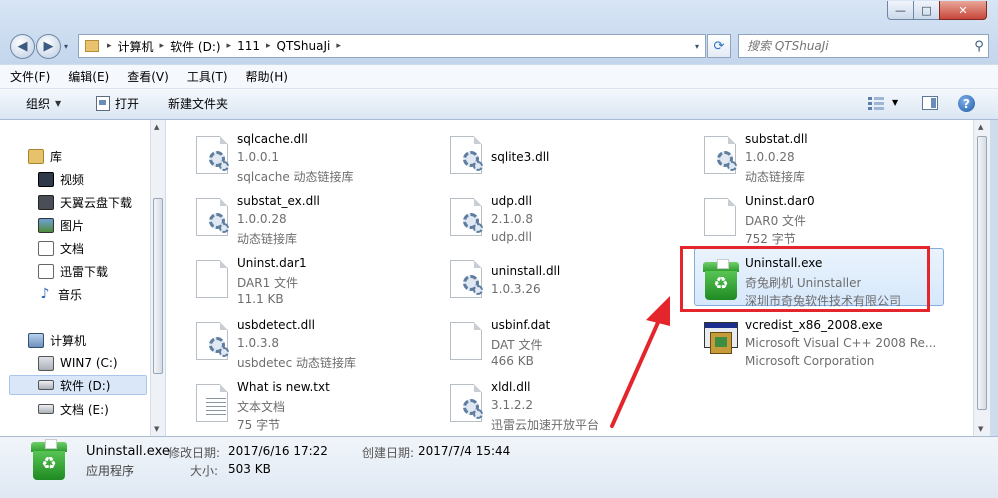 The image size is (998, 498). I want to click on navigation-scrollbar: ▲ ▼, so click(157, 278).